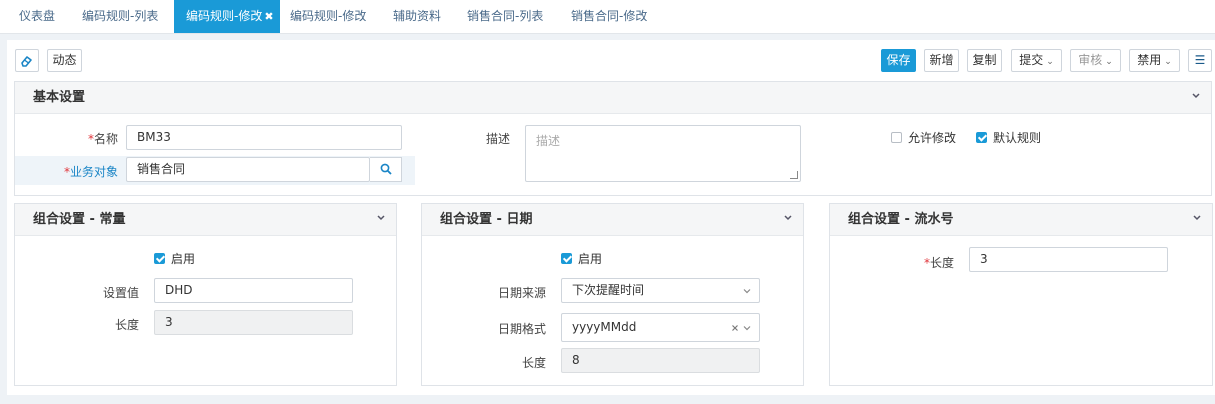 This screenshot has width=1215, height=404. What do you see at coordinates (126, 325) in the screenshot?
I see `constant-length-label: 长度` at bounding box center [126, 325].